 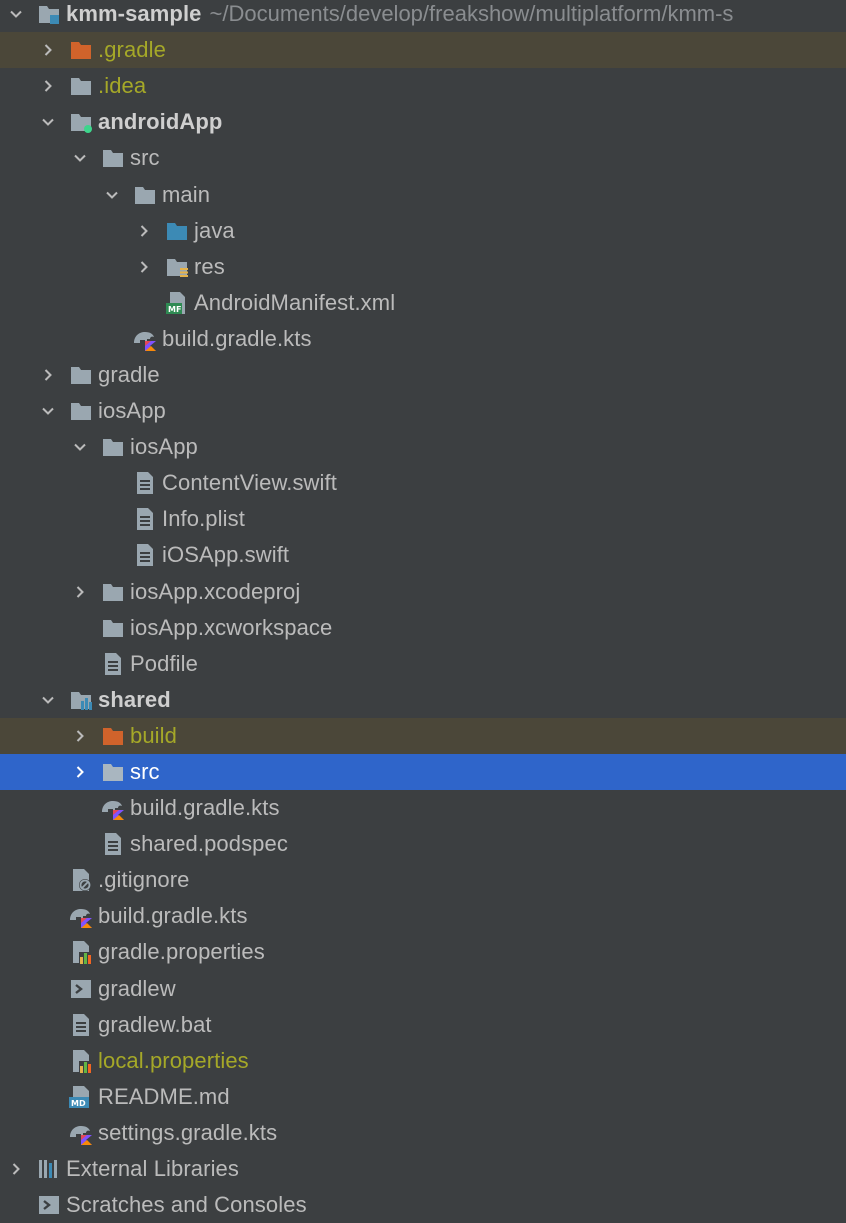 I want to click on tree-row-shared-src: src, so click(x=423, y=772).